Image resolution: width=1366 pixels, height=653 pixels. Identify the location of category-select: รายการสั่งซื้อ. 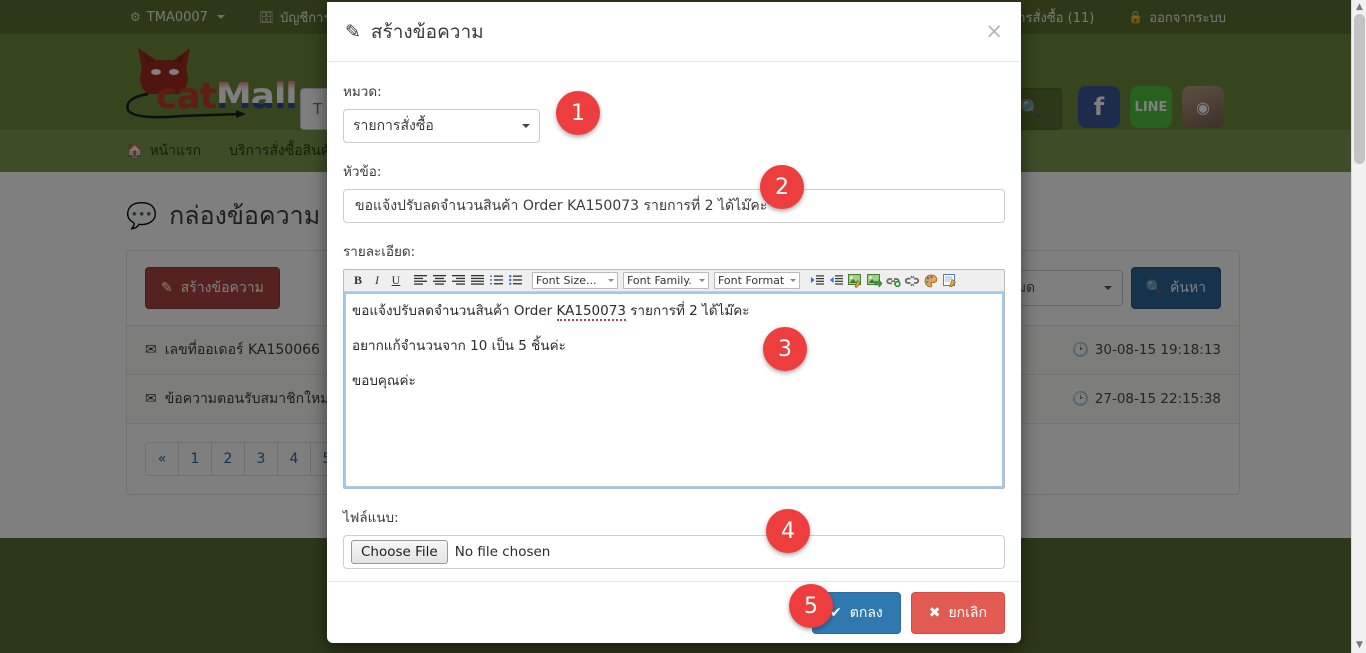
(441, 126).